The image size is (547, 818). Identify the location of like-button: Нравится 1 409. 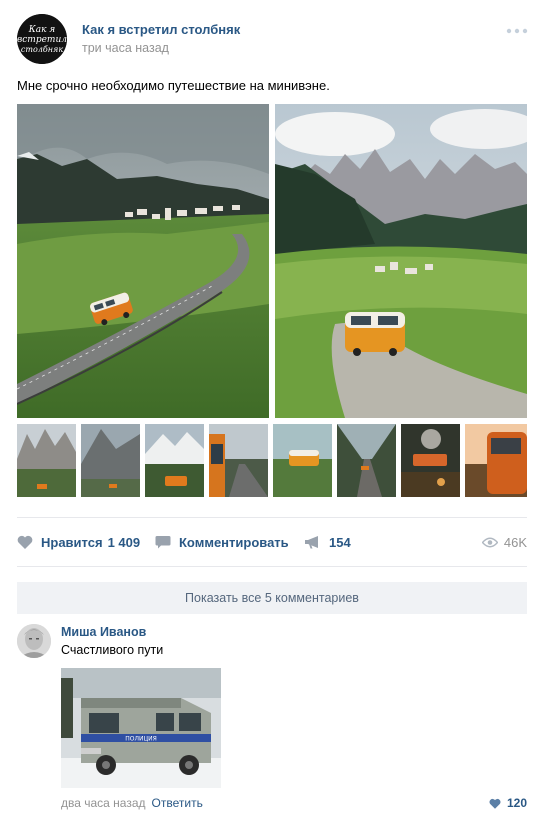
(78, 542).